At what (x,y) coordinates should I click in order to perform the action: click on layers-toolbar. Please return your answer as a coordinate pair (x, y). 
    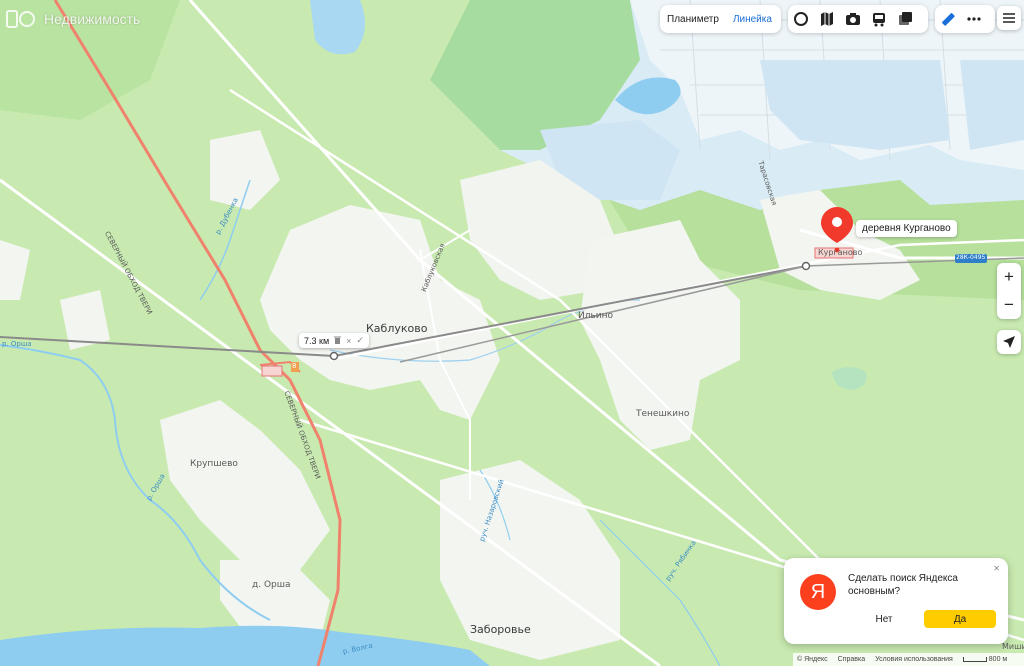
    Looking at the image, I should click on (858, 19).